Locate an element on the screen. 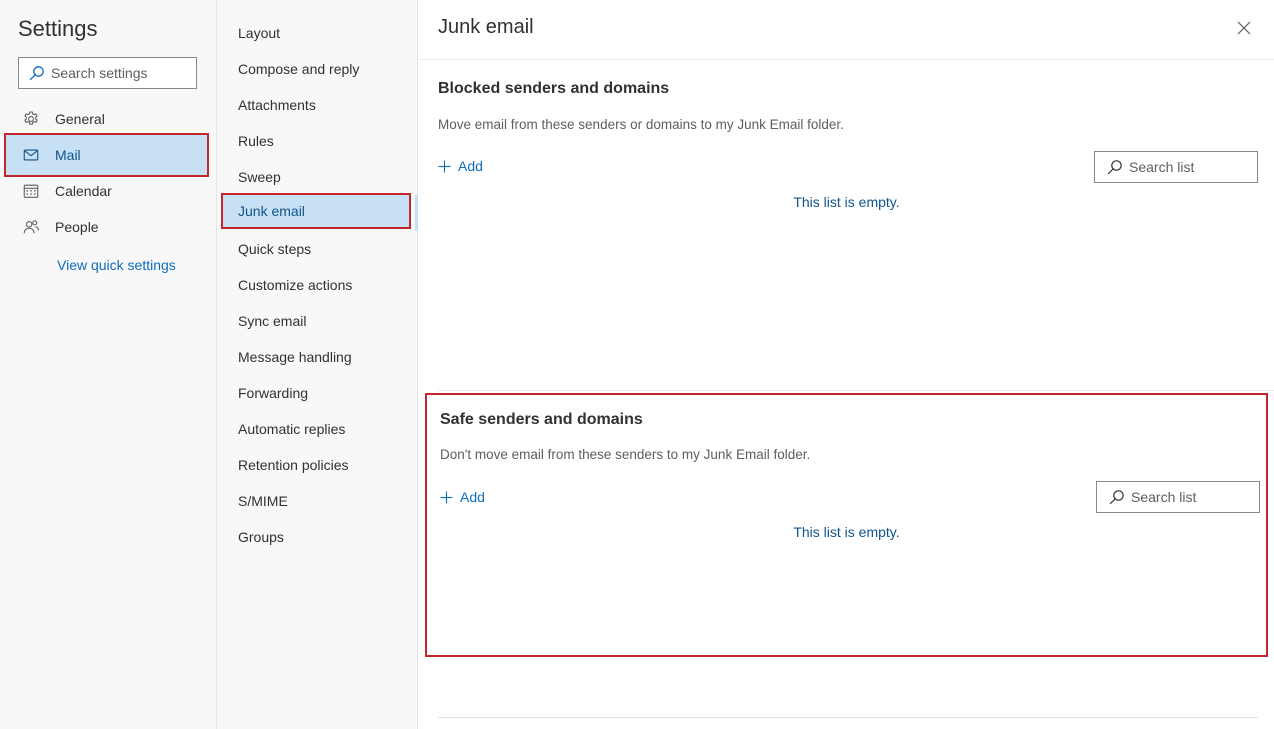 Image resolution: width=1274 pixels, height=729 pixels. search-settings-input is located at coordinates (121, 73).